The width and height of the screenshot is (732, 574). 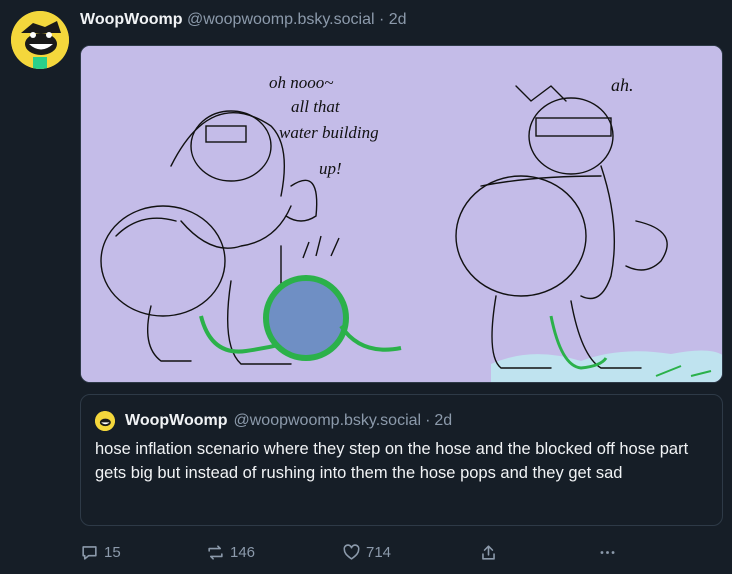 What do you see at coordinates (215, 552) in the screenshot?
I see `repost-icon` at bounding box center [215, 552].